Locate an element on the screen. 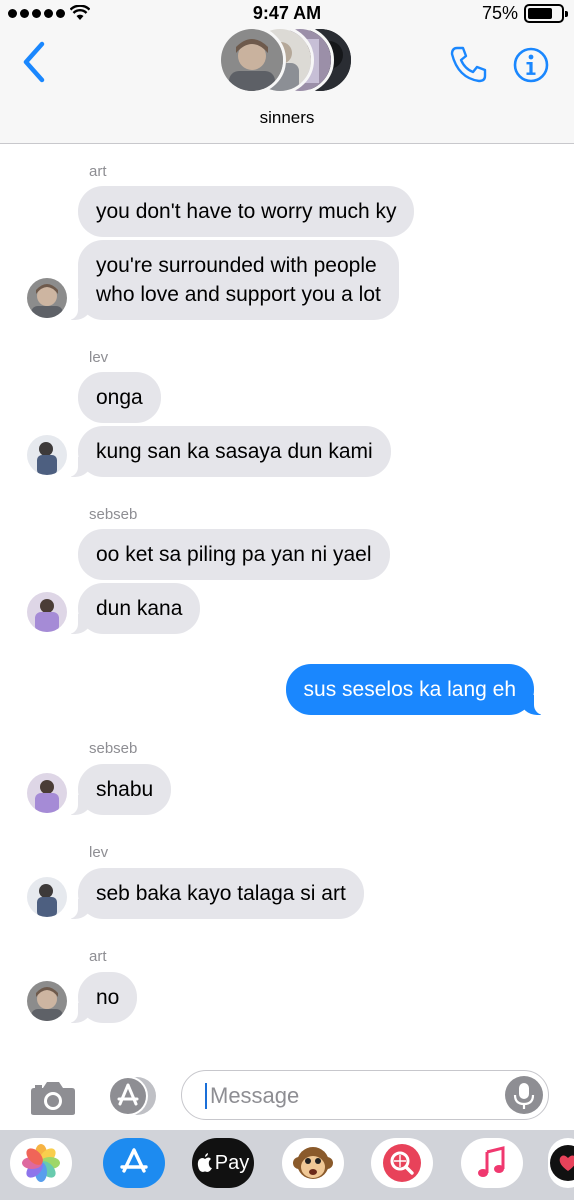 Image resolution: width=574 pixels, height=1200 pixels. music-icon is located at coordinates (491, 1161).